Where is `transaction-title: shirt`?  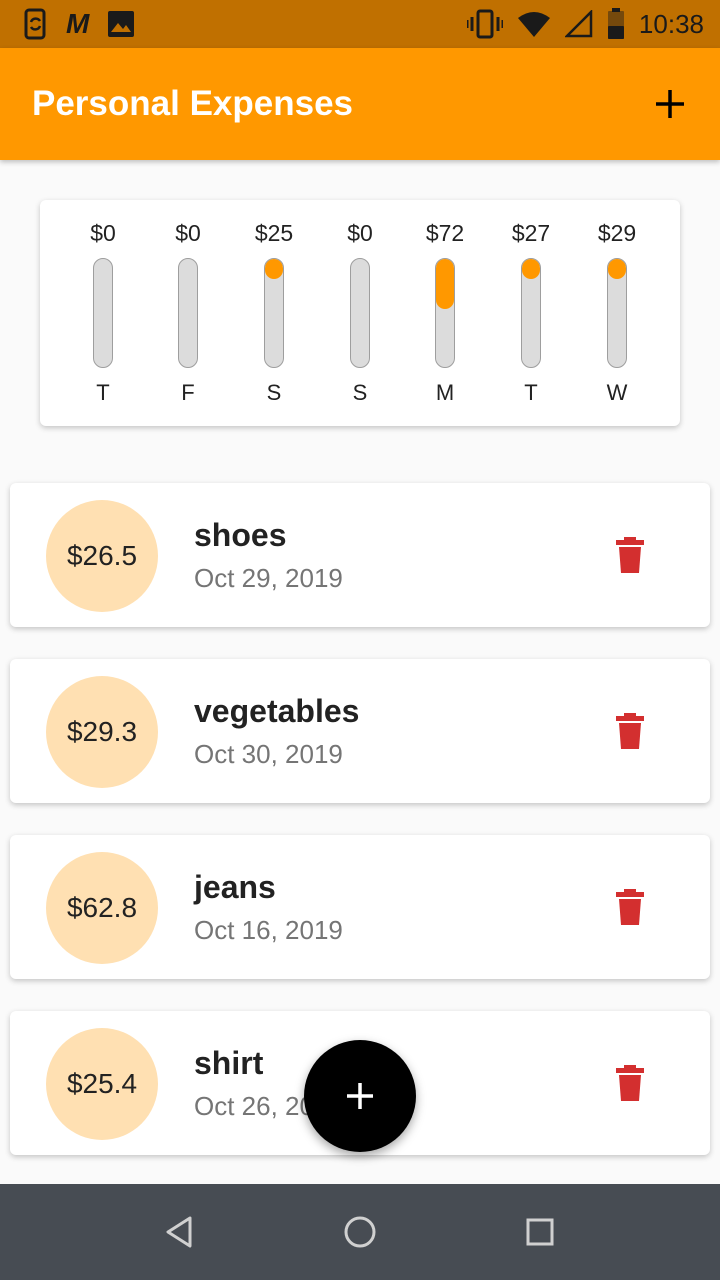 transaction-title: shirt is located at coordinates (229, 1063).